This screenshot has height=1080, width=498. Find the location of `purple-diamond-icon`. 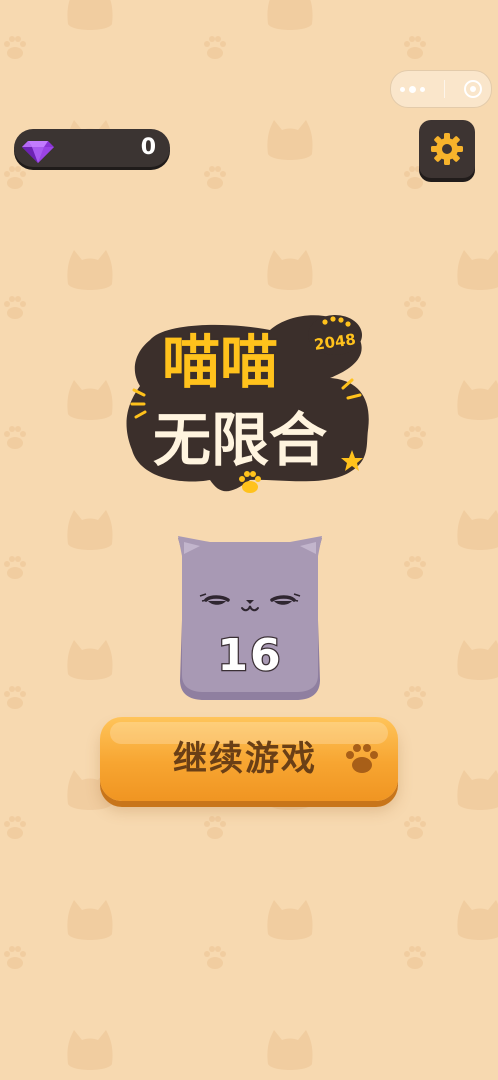

purple-diamond-icon is located at coordinates (38, 152).